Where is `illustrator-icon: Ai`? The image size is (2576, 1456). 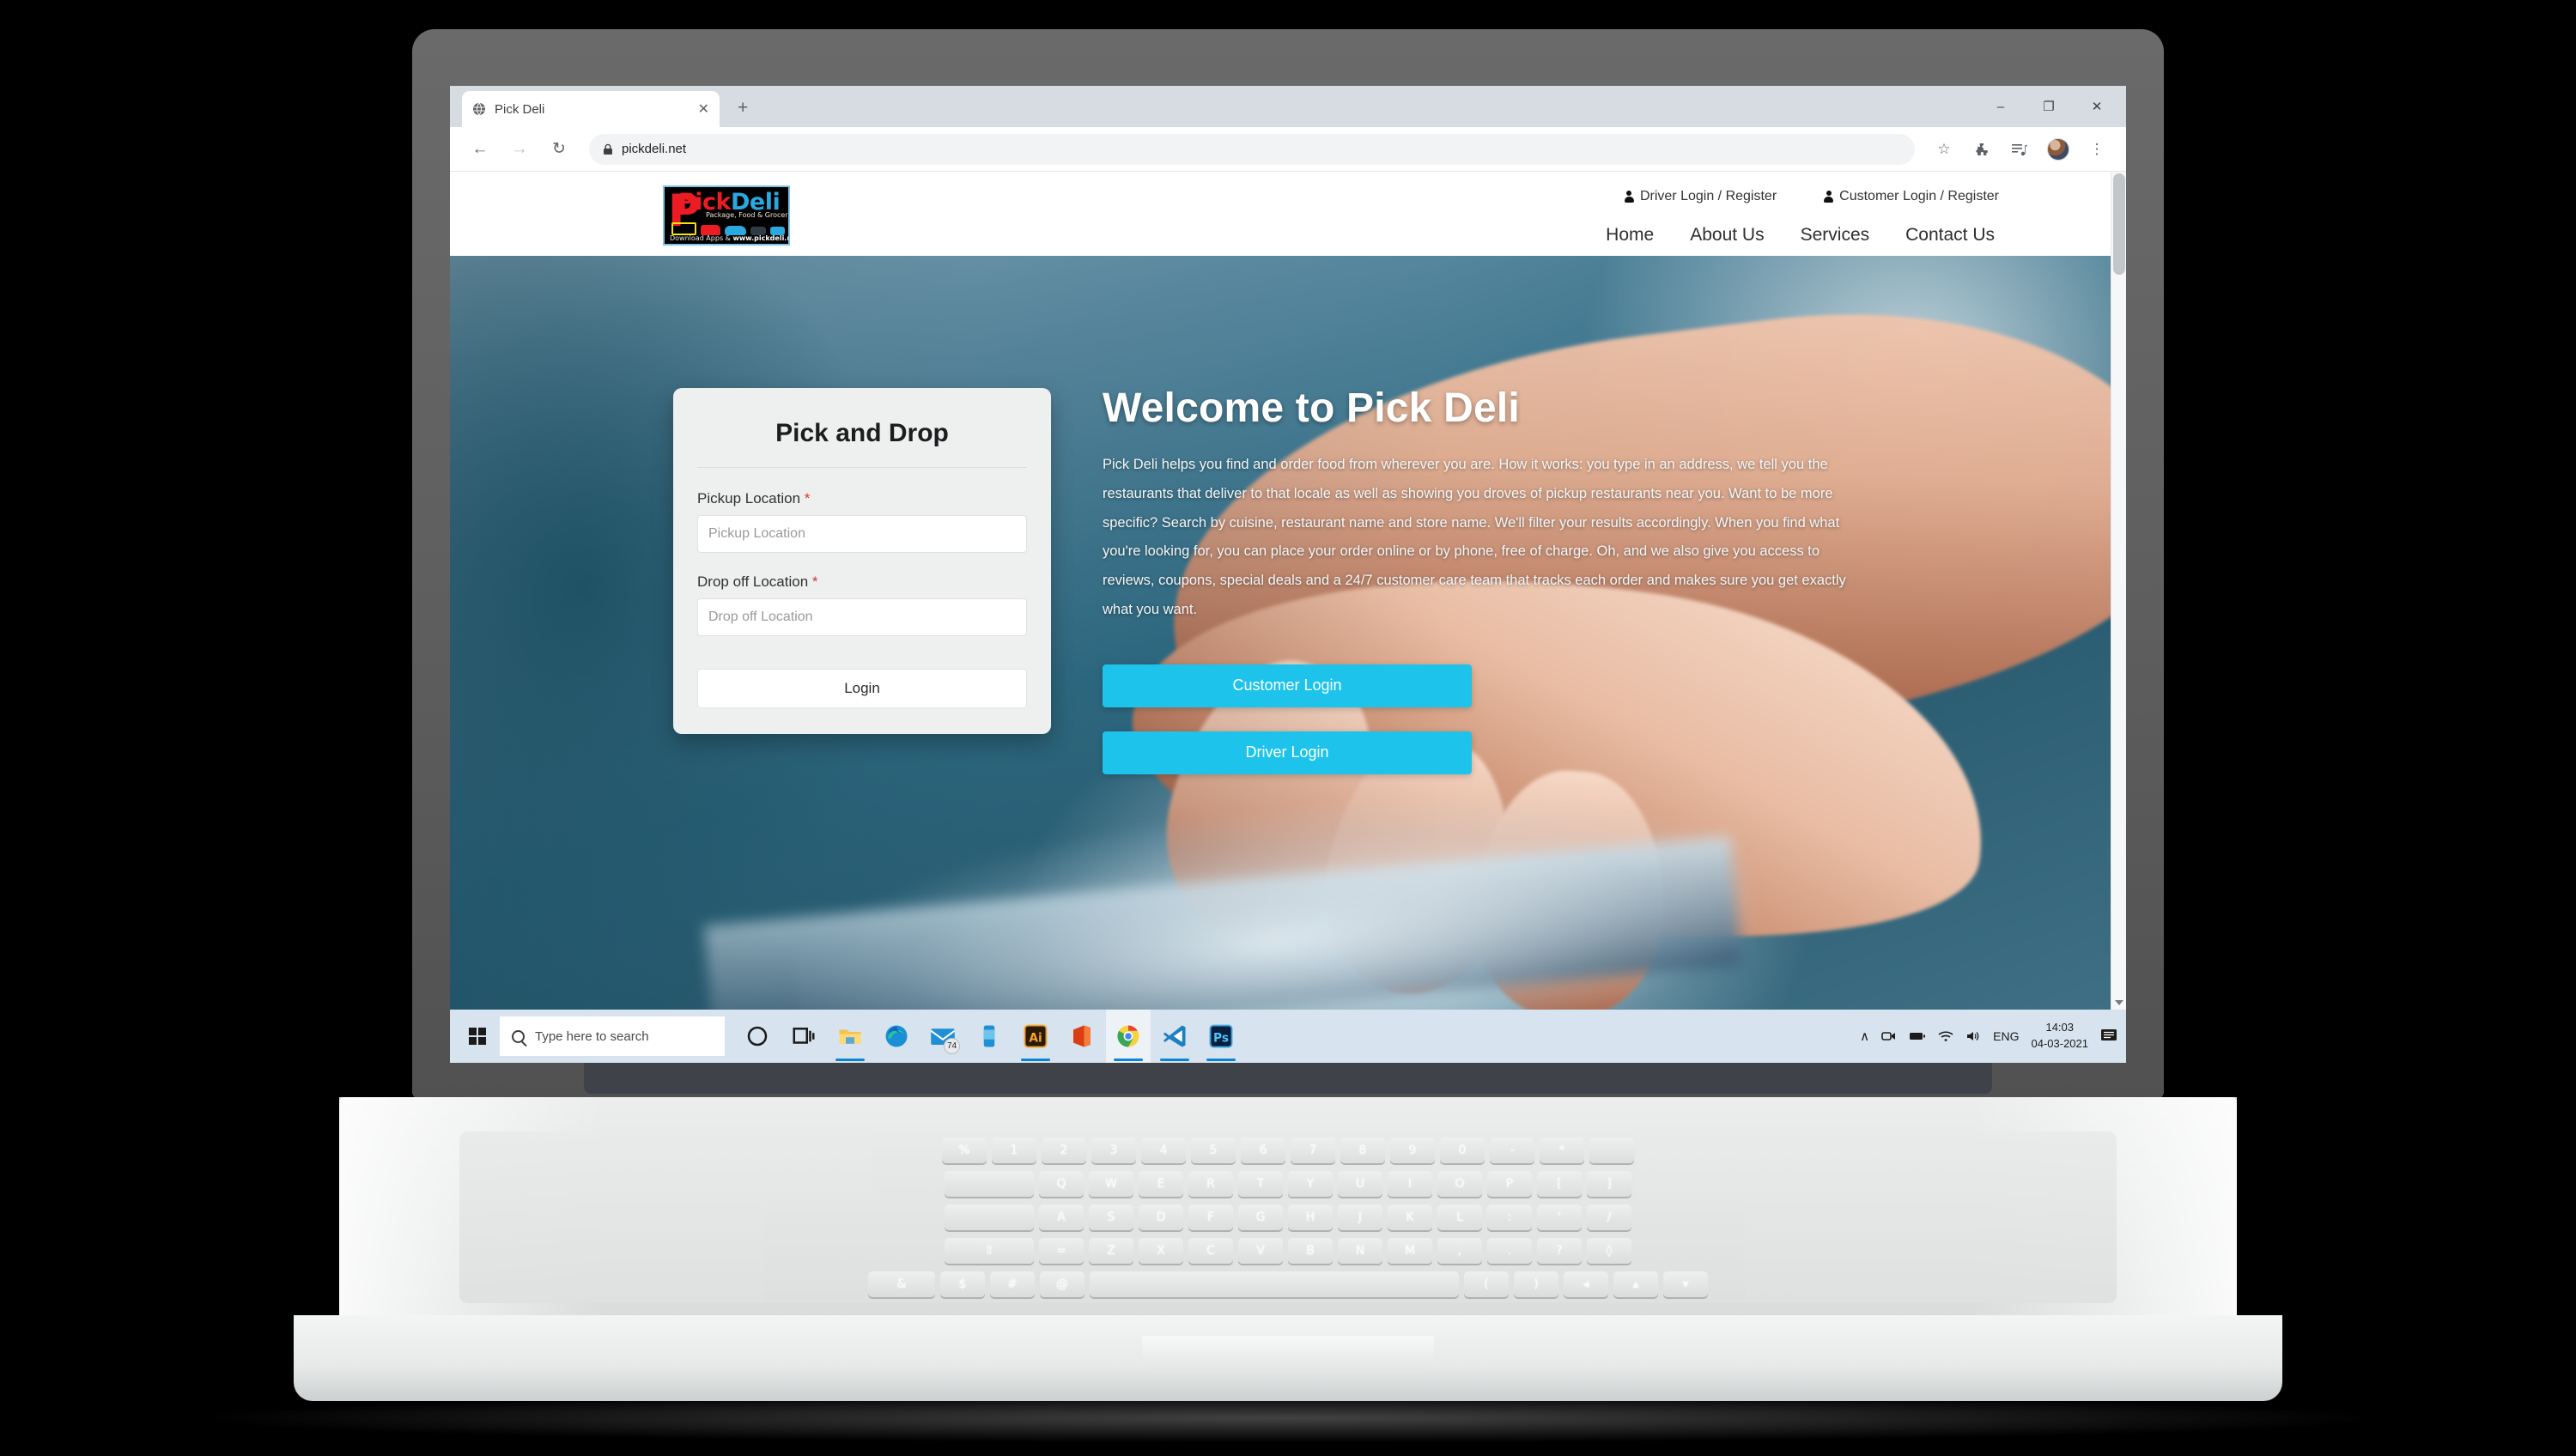
illustrator-icon: Ai is located at coordinates (1035, 1037).